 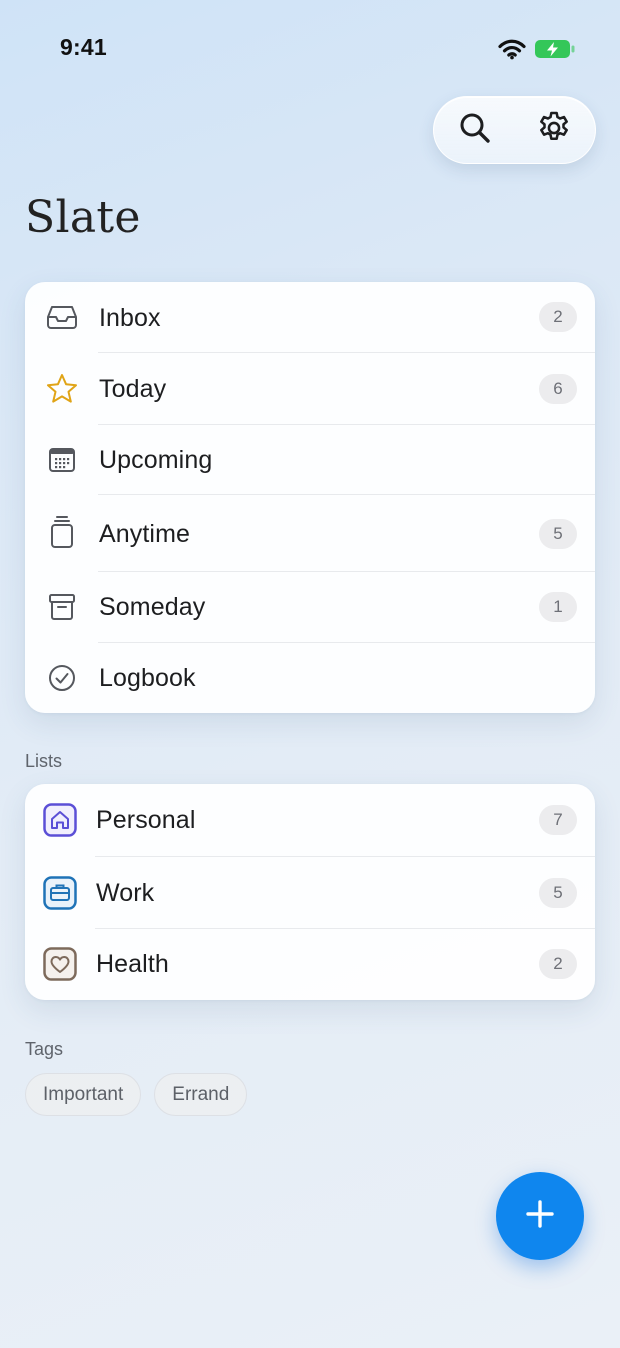 I want to click on count-badge: 6, so click(x=558, y=389).